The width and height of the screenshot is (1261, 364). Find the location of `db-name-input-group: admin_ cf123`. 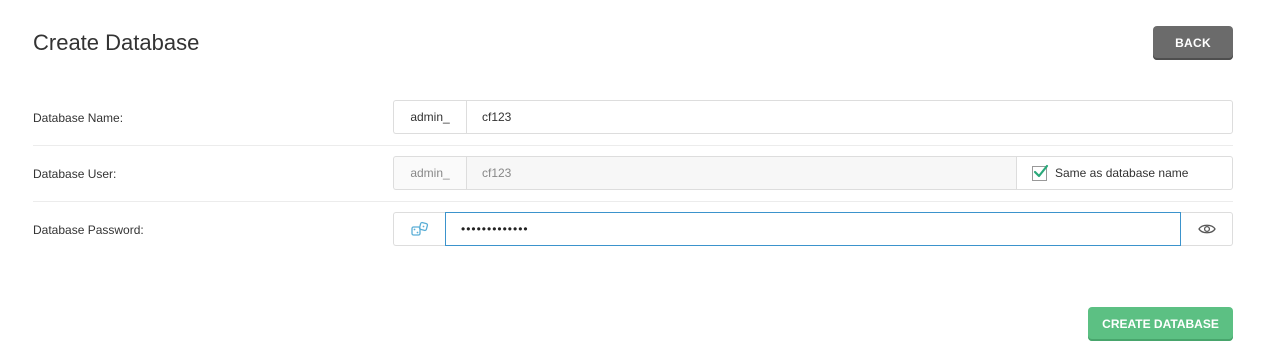

db-name-input-group: admin_ cf123 is located at coordinates (813, 117).